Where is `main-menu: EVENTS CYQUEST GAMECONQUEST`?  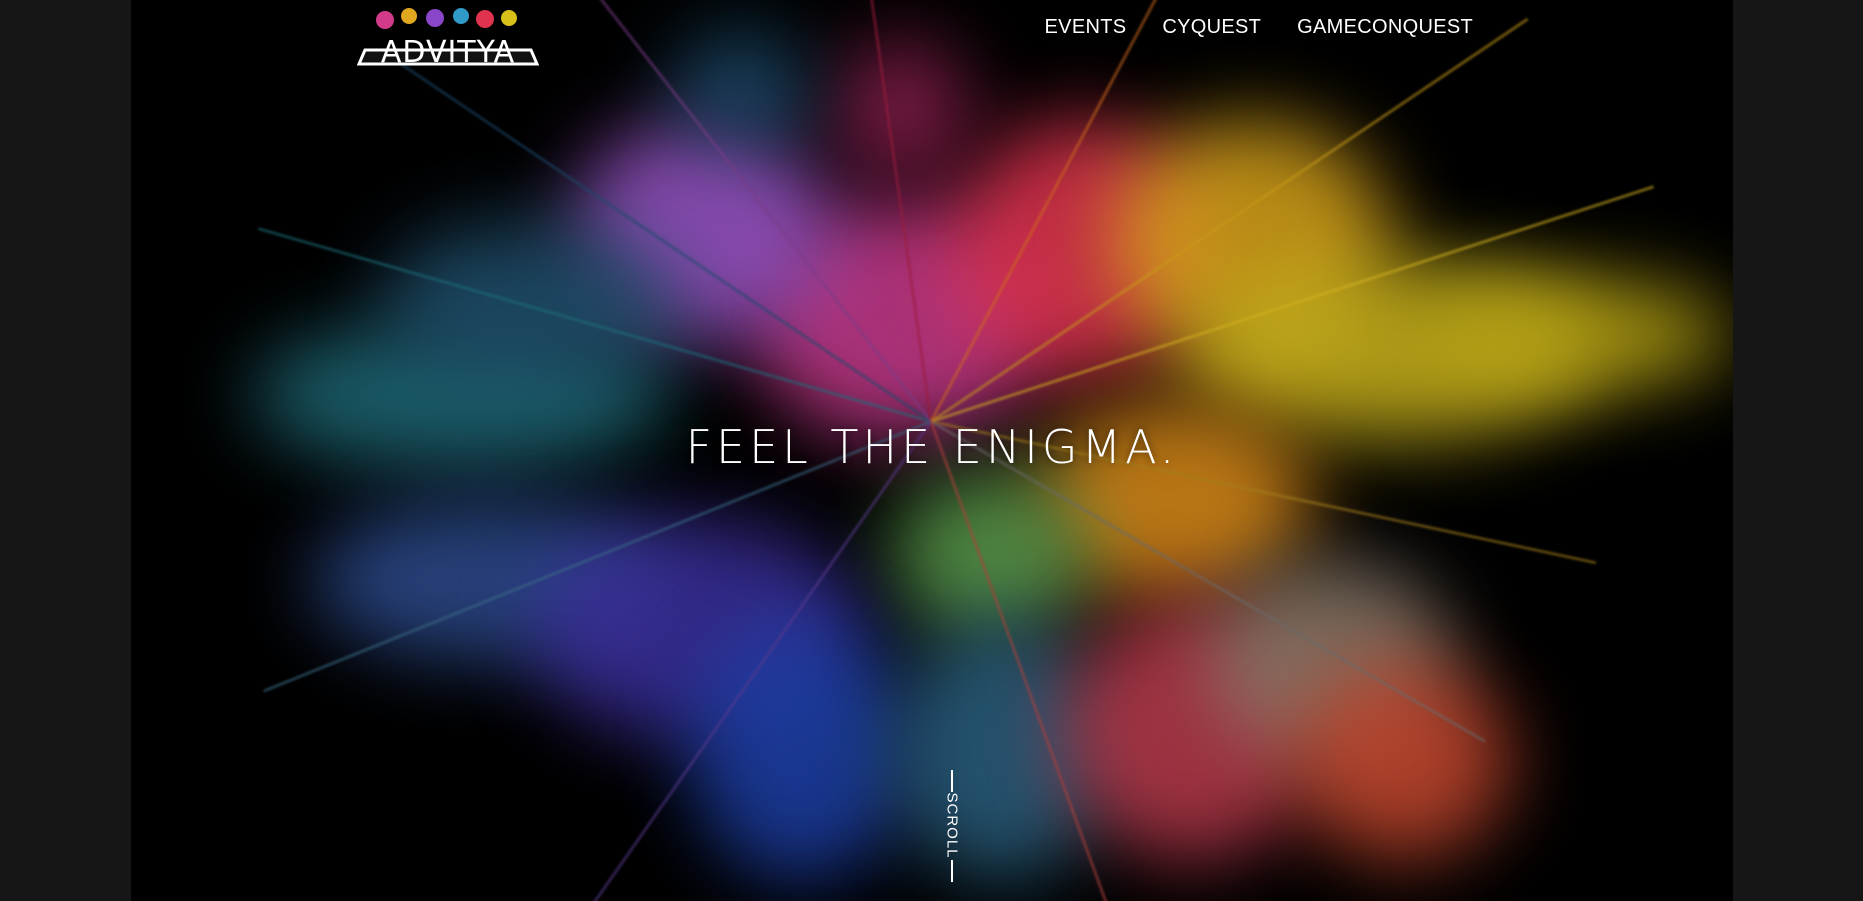
main-menu: EVENTS CYQUEST GAMECONQUEST is located at coordinates (1259, 27).